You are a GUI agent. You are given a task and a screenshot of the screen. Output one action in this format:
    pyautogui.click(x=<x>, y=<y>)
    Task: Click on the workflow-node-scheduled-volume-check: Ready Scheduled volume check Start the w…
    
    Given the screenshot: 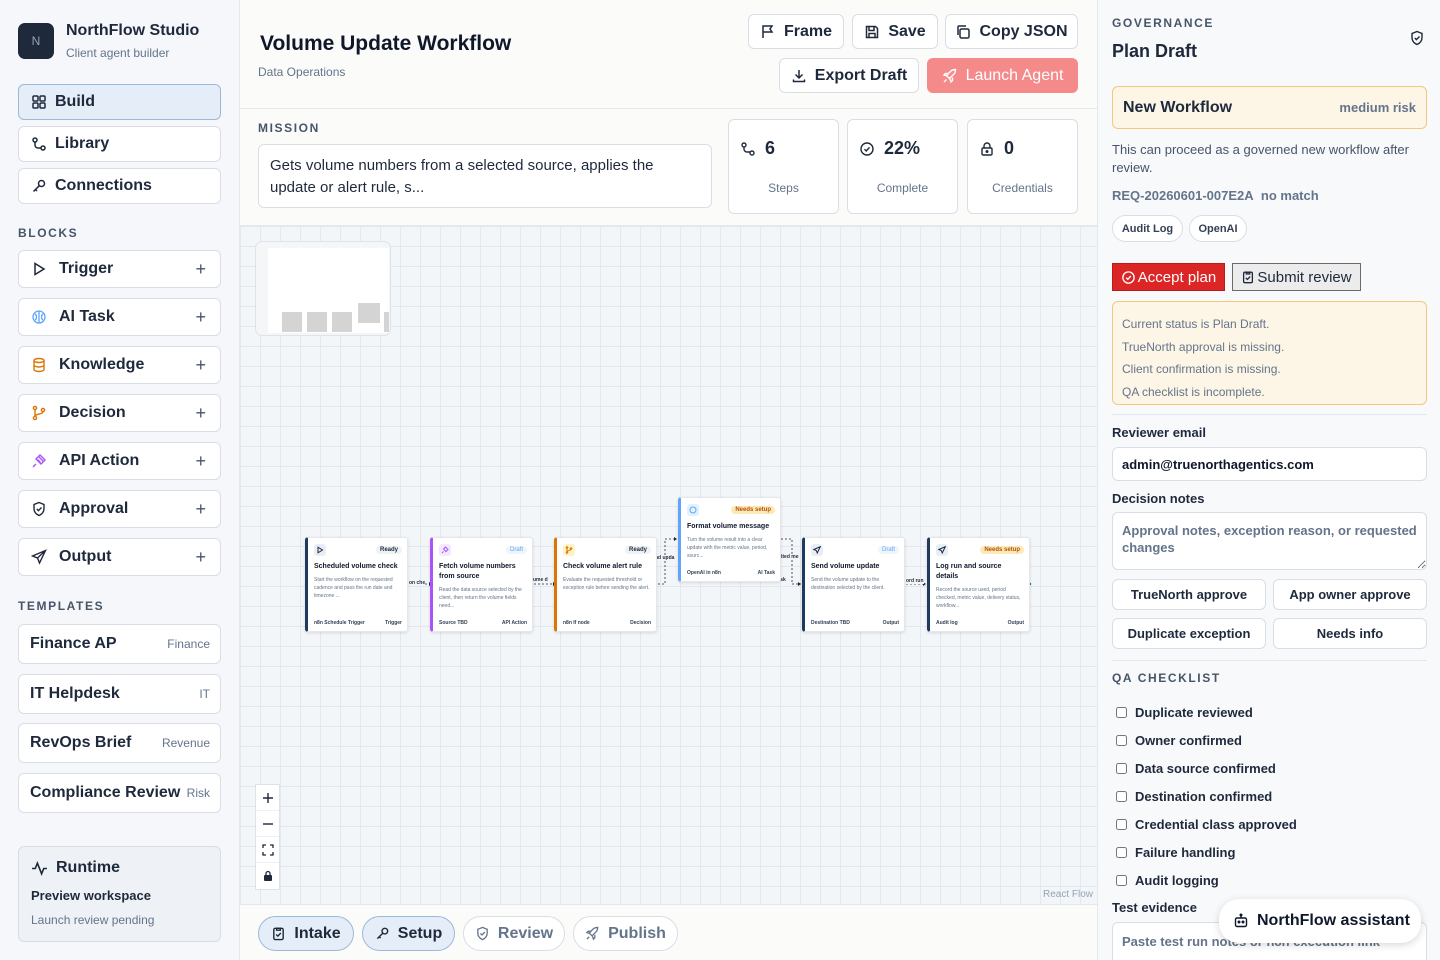 What is the action you would take?
    pyautogui.click(x=356, y=584)
    